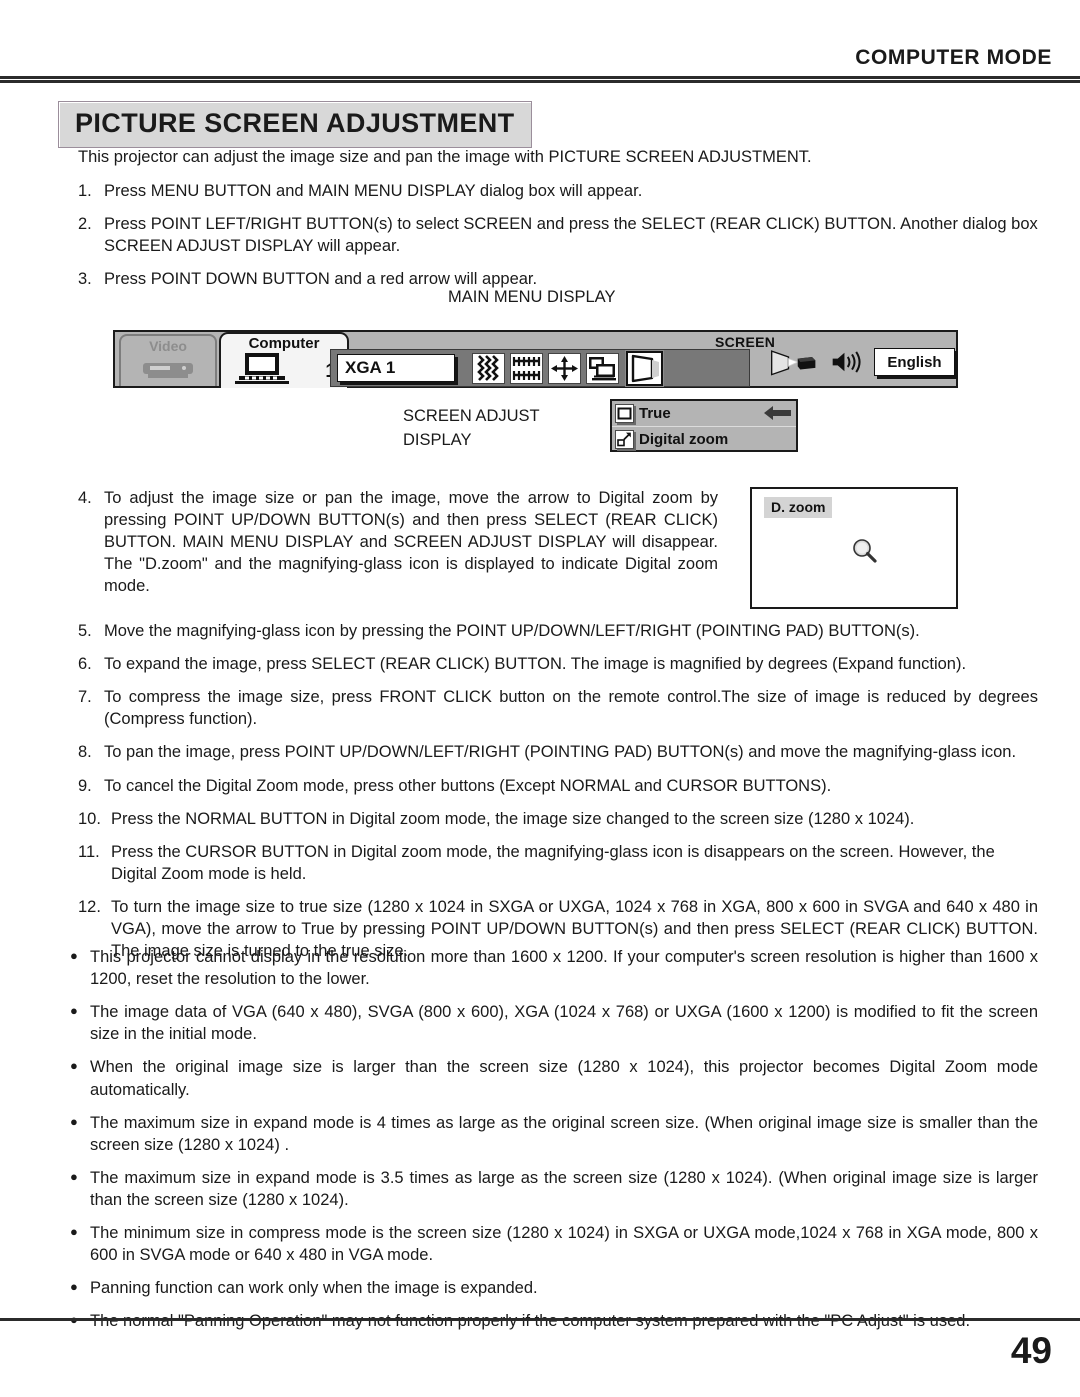 The height and width of the screenshot is (1397, 1080). What do you see at coordinates (704, 414) in the screenshot?
I see `menu-item-true: True` at bounding box center [704, 414].